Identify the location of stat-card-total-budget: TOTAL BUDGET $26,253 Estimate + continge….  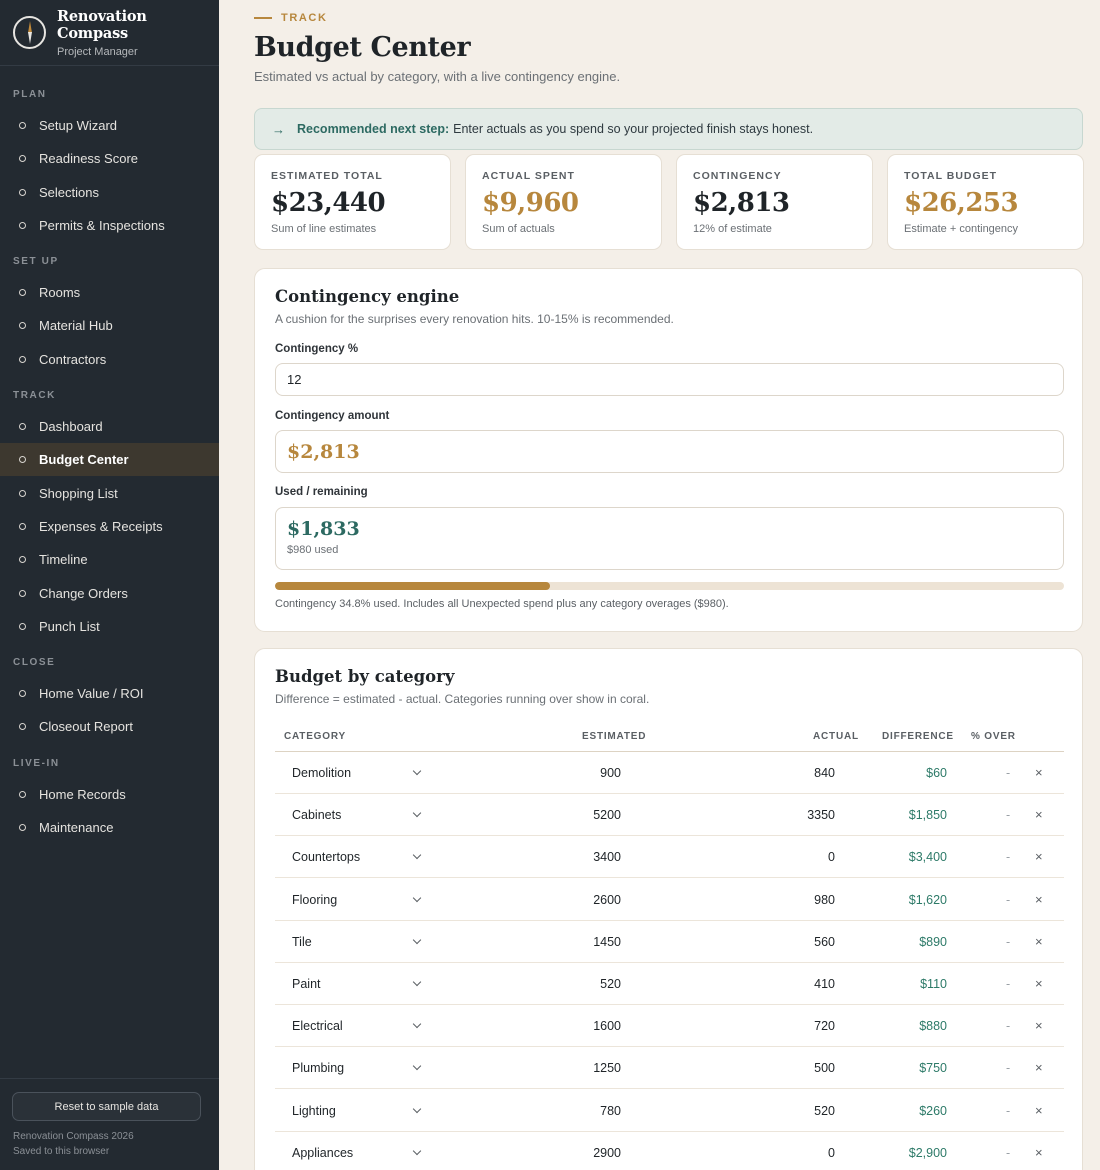
(985, 202).